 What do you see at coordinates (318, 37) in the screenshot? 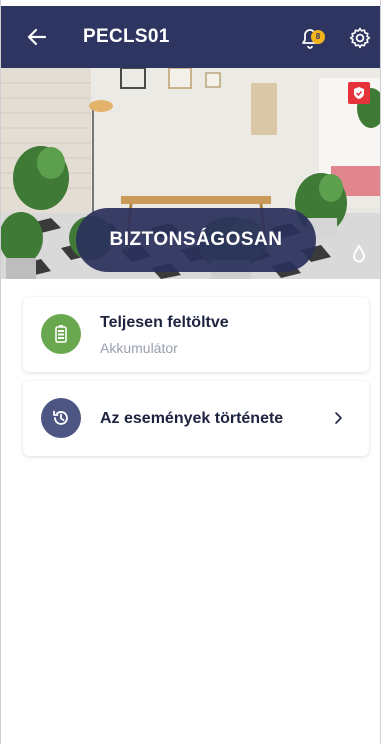
I see `notification-badge: 8` at bounding box center [318, 37].